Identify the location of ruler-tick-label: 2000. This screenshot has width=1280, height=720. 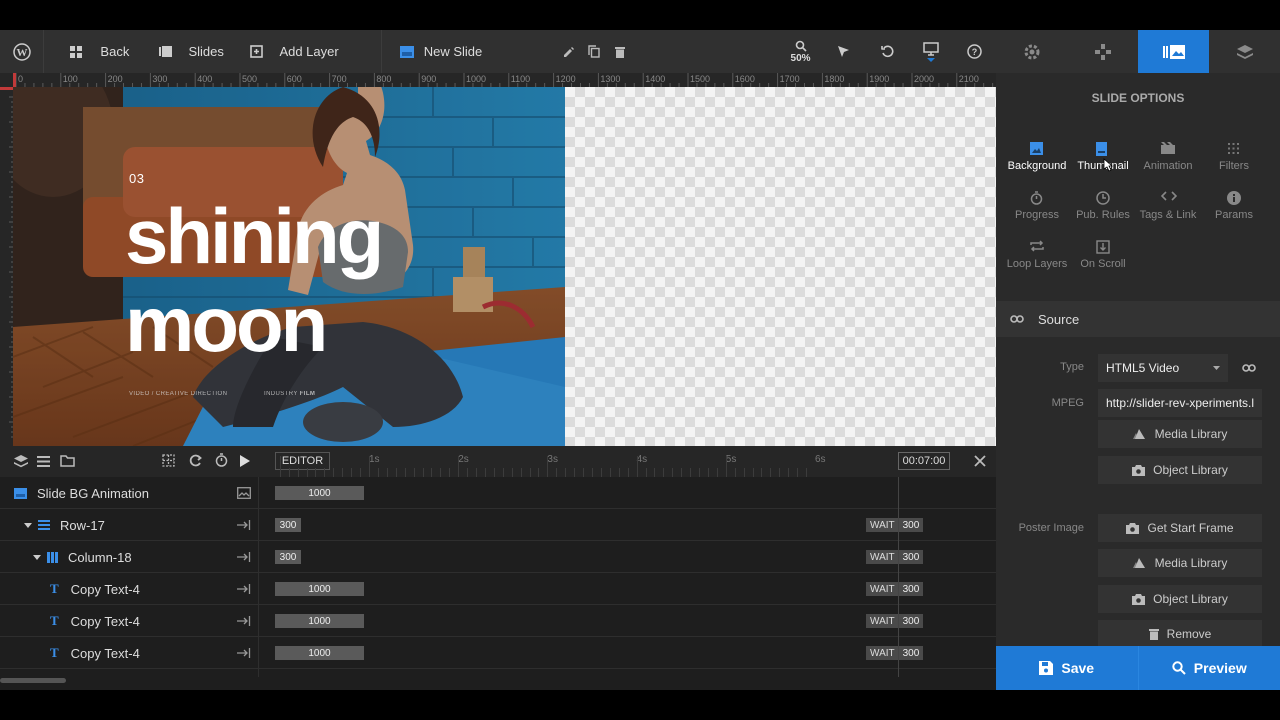
(924, 79).